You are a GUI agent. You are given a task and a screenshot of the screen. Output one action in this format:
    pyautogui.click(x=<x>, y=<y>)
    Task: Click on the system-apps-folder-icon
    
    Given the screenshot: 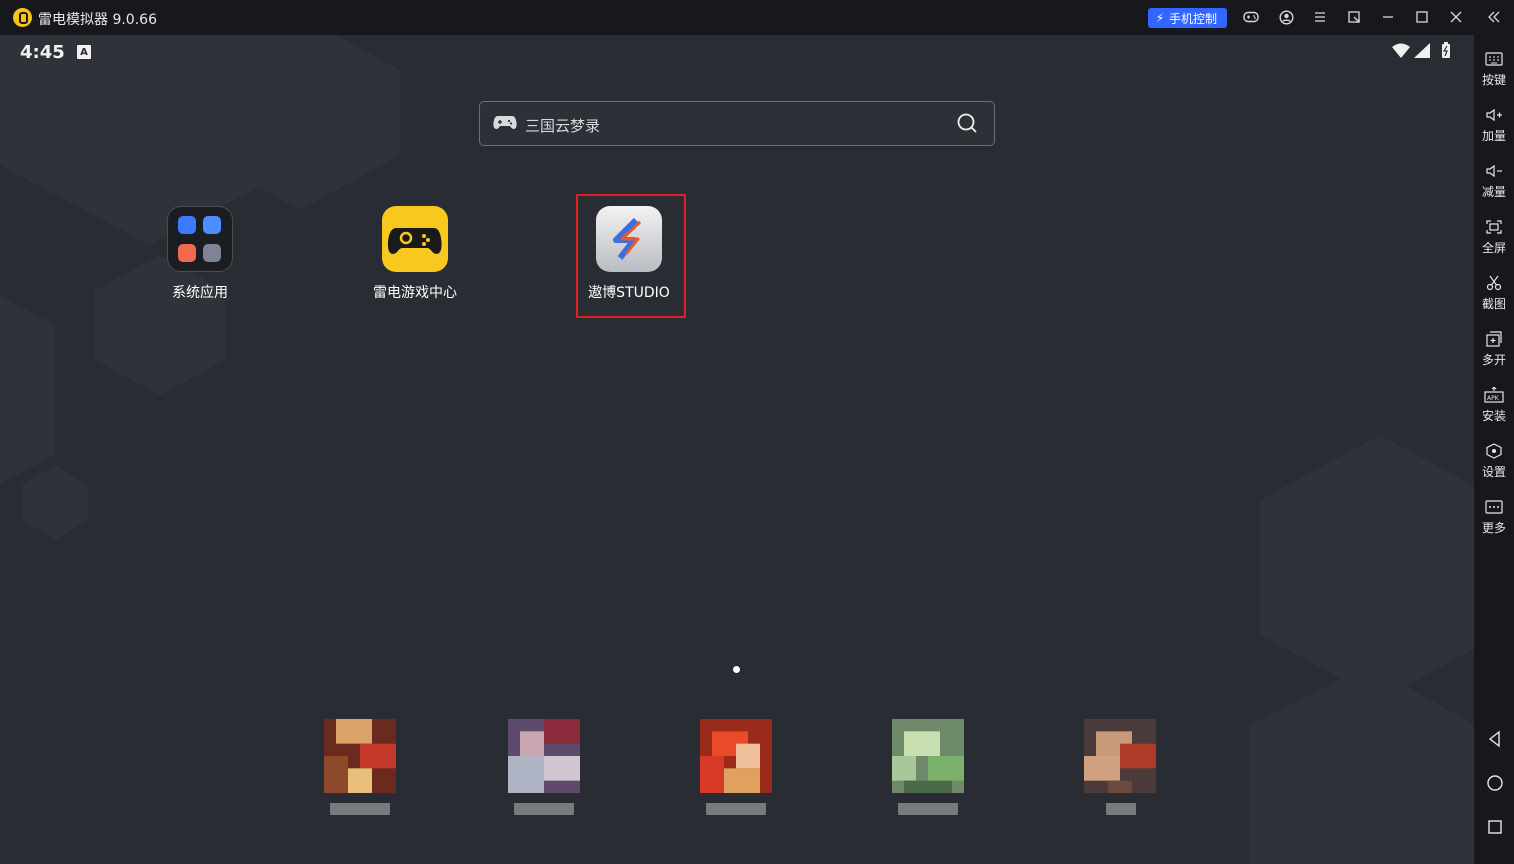 What is the action you would take?
    pyautogui.click(x=200, y=239)
    